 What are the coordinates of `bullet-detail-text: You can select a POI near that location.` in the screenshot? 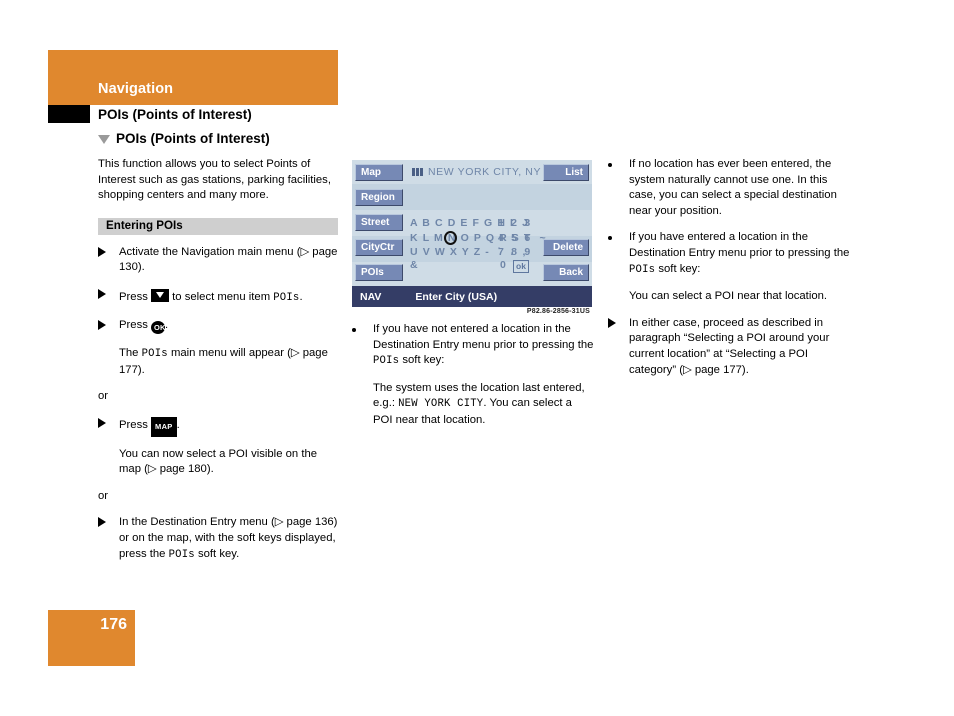 It's located at (728, 296).